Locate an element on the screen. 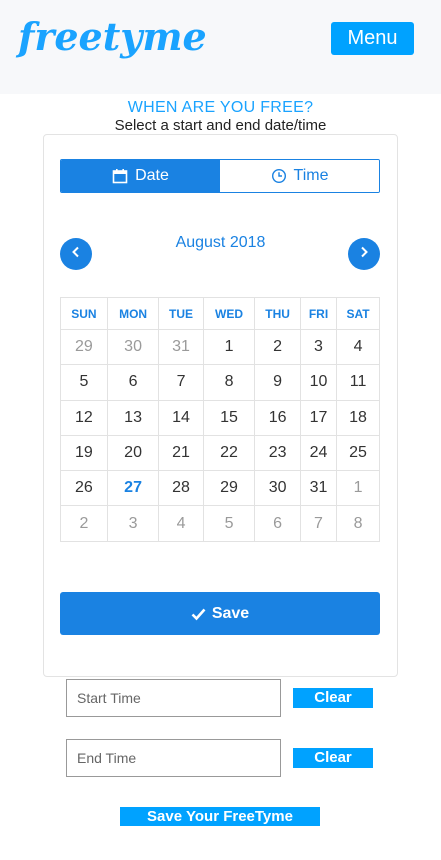 Image resolution: width=441 pixels, height=860 pixels. weekday-header: THU is located at coordinates (277, 313).